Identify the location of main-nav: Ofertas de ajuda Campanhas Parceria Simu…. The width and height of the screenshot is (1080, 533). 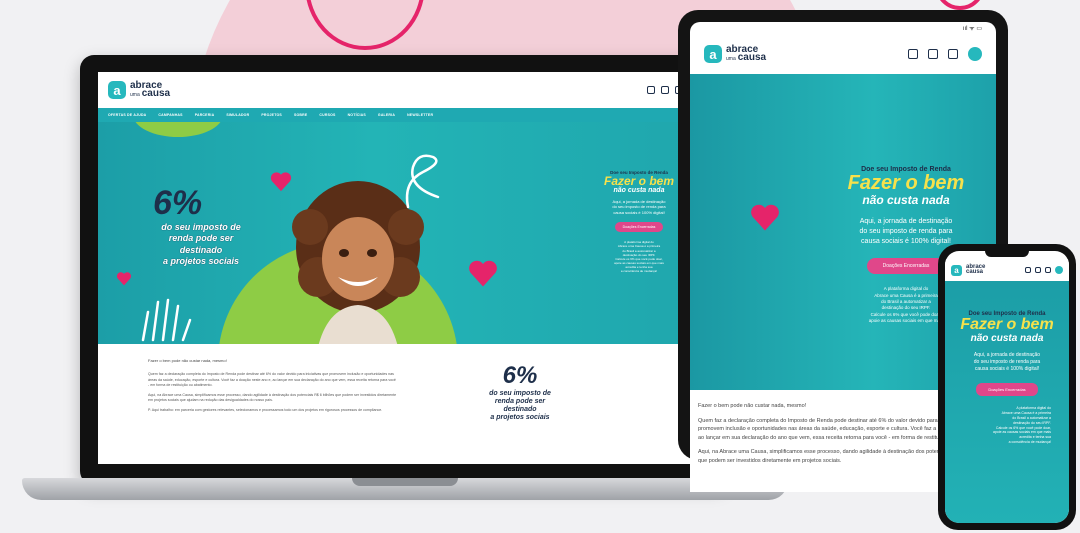
(404, 115).